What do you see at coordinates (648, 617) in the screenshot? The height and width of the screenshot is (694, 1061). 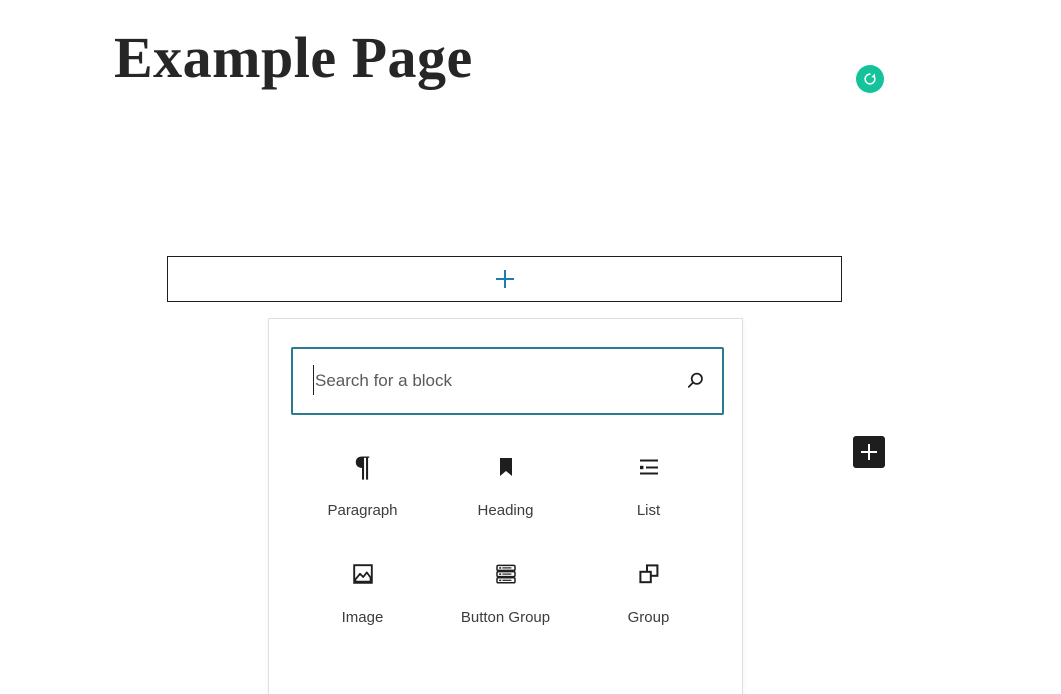 I see `block-item-label: Group` at bounding box center [648, 617].